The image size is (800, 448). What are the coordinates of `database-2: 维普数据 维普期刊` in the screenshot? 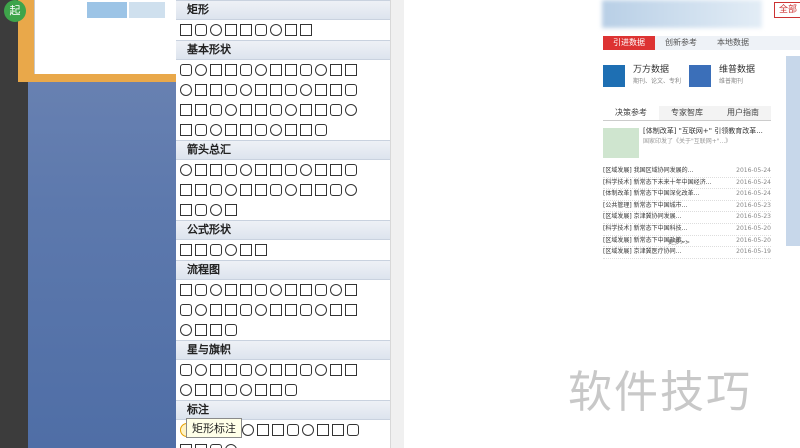 It's located at (737, 76).